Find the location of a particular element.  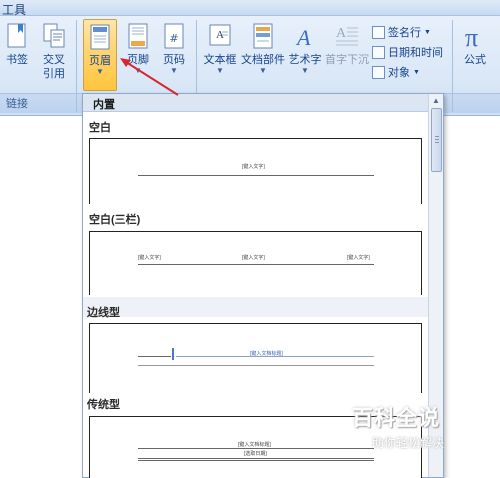

accent-bar is located at coordinates (173, 354).